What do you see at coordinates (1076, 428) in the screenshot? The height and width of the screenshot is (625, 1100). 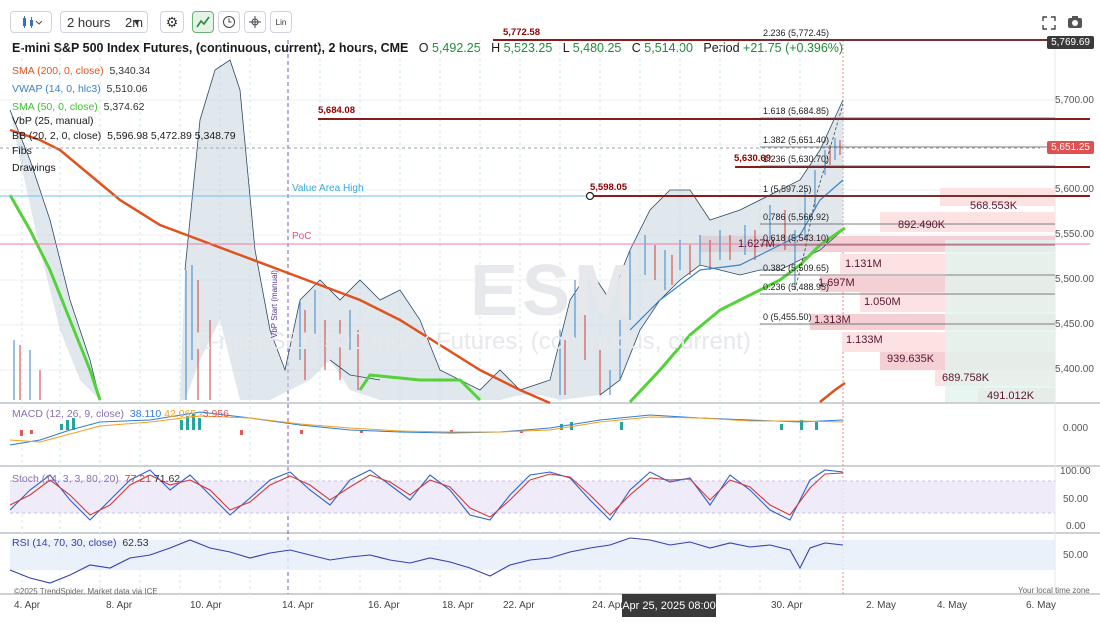 I see `macd-axis-label: 0.000` at bounding box center [1076, 428].